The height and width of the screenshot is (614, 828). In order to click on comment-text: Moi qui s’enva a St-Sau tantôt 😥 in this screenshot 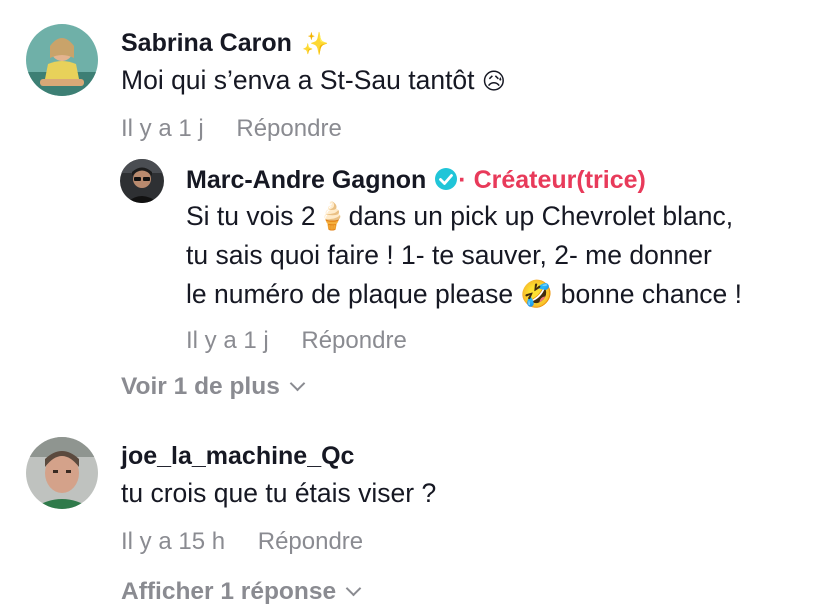, I will do `click(313, 80)`.